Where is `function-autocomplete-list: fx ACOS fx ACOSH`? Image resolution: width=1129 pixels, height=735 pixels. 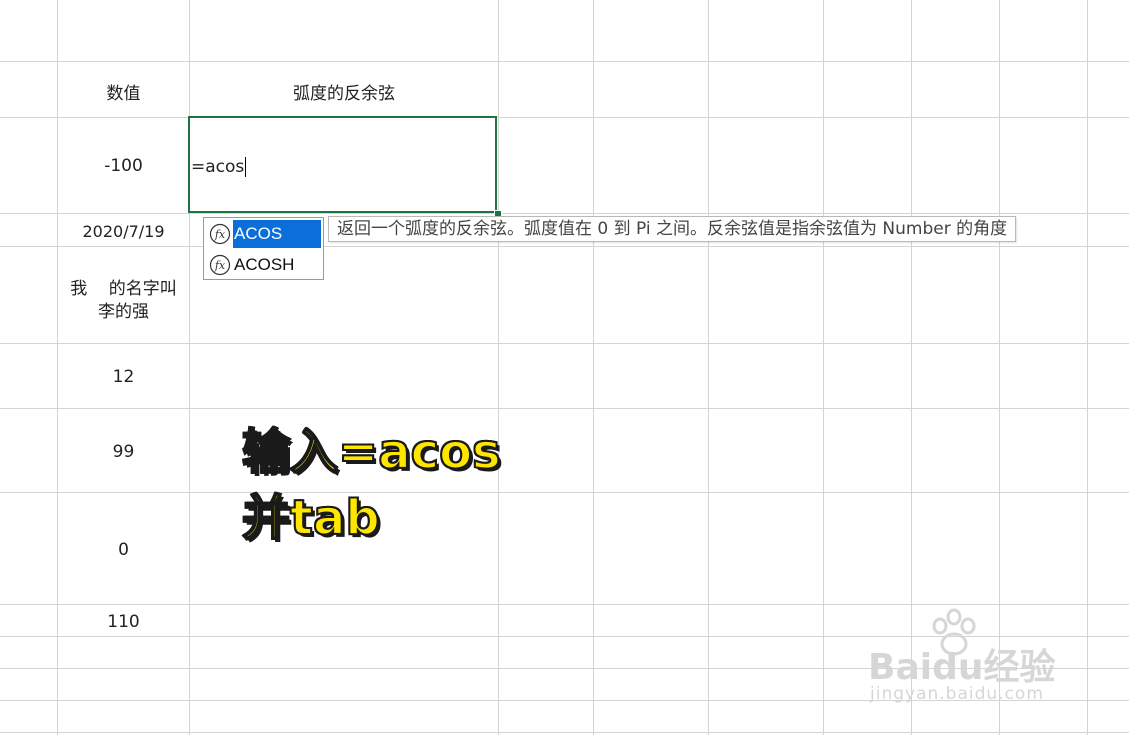
function-autocomplete-list: fx ACOS fx ACOSH is located at coordinates (263, 248).